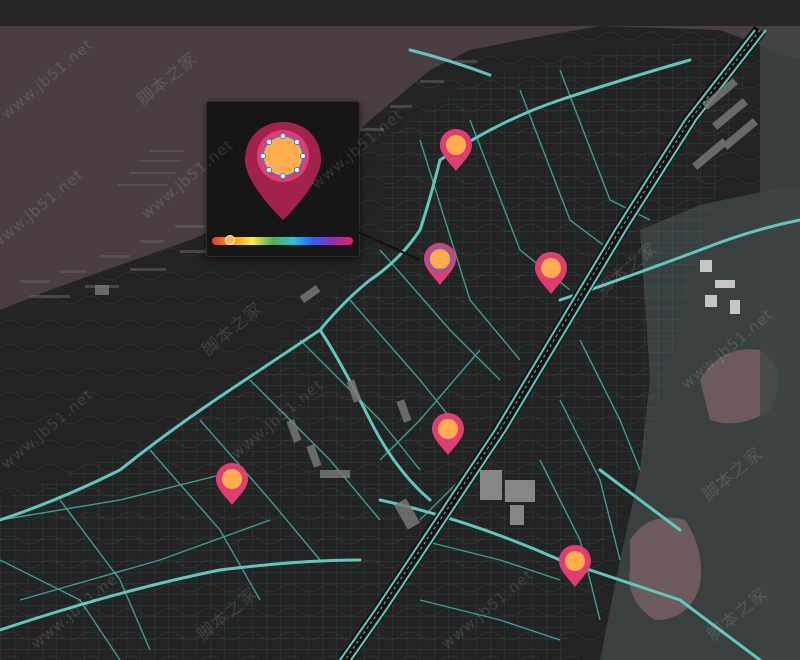 This screenshot has width=800, height=660. What do you see at coordinates (665, 568) in the screenshot?
I see `pond-south` at bounding box center [665, 568].